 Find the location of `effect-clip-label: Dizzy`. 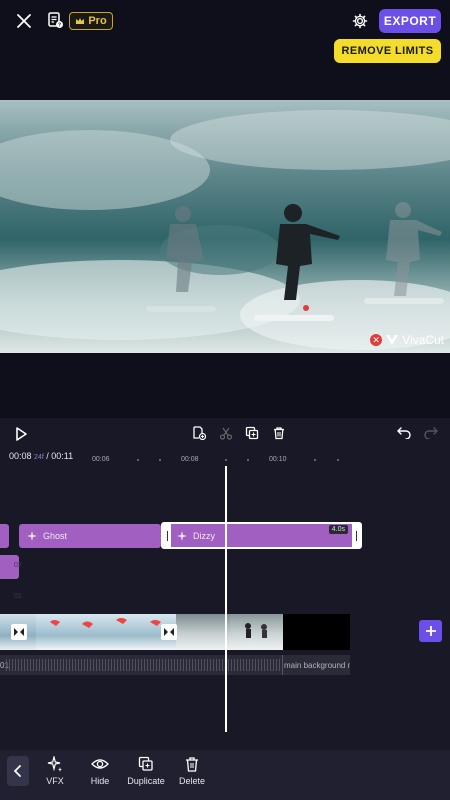

effect-clip-label: Dizzy is located at coordinates (204, 535).